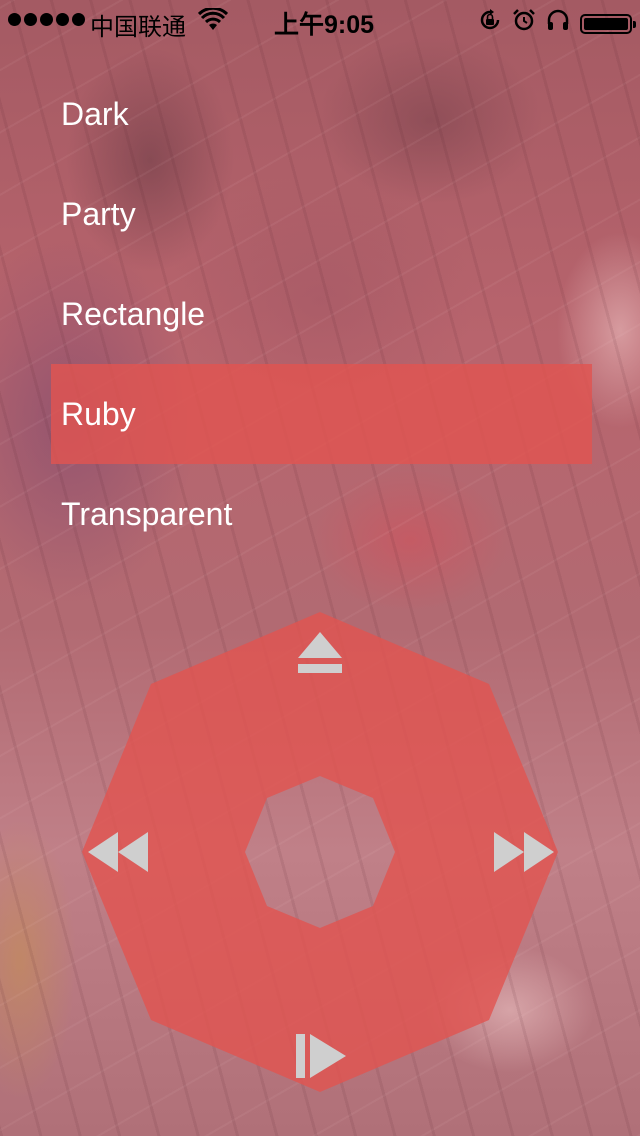  I want to click on menu-item-rectangle: Rectangle, so click(321, 314).